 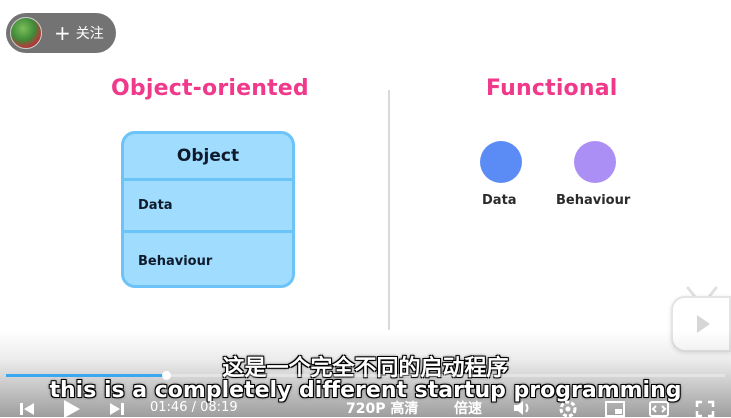 I want to click on functional-heading: Functional, so click(x=552, y=88).